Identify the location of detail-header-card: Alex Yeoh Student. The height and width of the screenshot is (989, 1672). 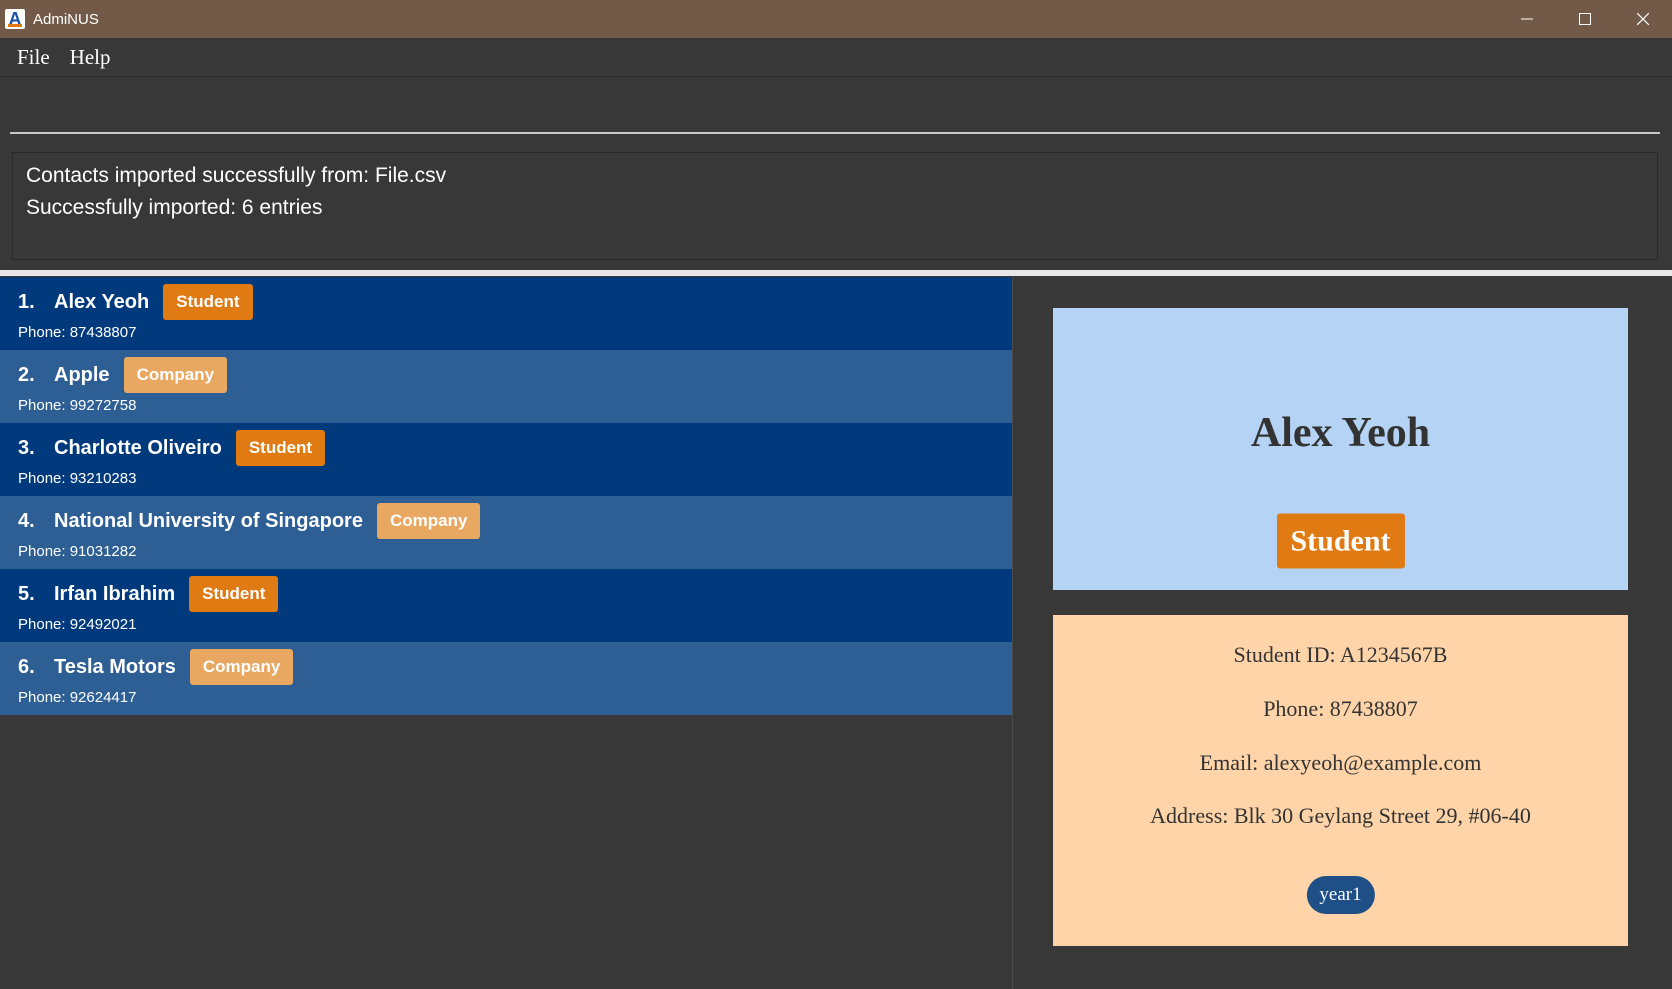
(1340, 449).